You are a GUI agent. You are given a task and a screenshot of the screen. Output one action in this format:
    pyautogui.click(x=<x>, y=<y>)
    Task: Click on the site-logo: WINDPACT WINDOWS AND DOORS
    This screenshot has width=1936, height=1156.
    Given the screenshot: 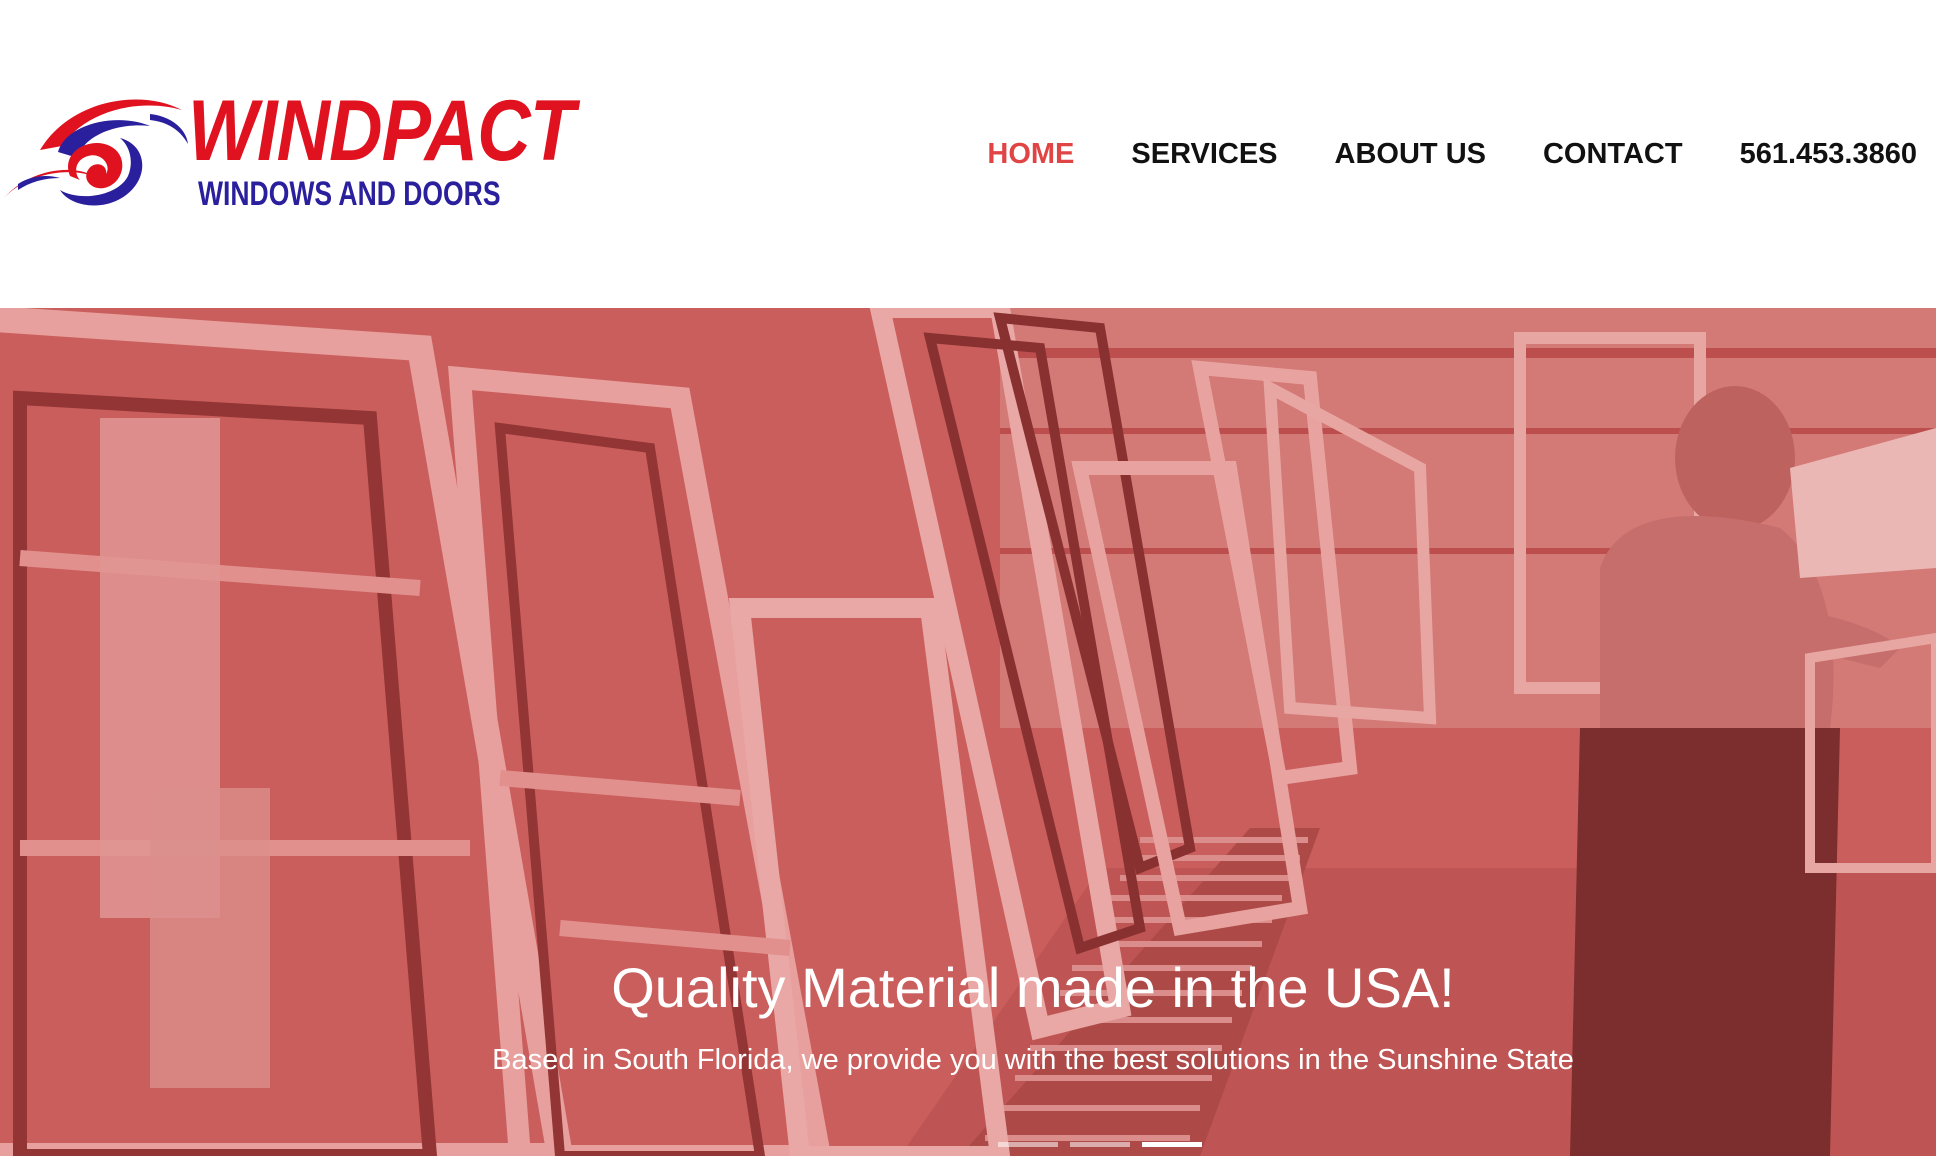 What is the action you would take?
    pyautogui.click(x=287, y=150)
    